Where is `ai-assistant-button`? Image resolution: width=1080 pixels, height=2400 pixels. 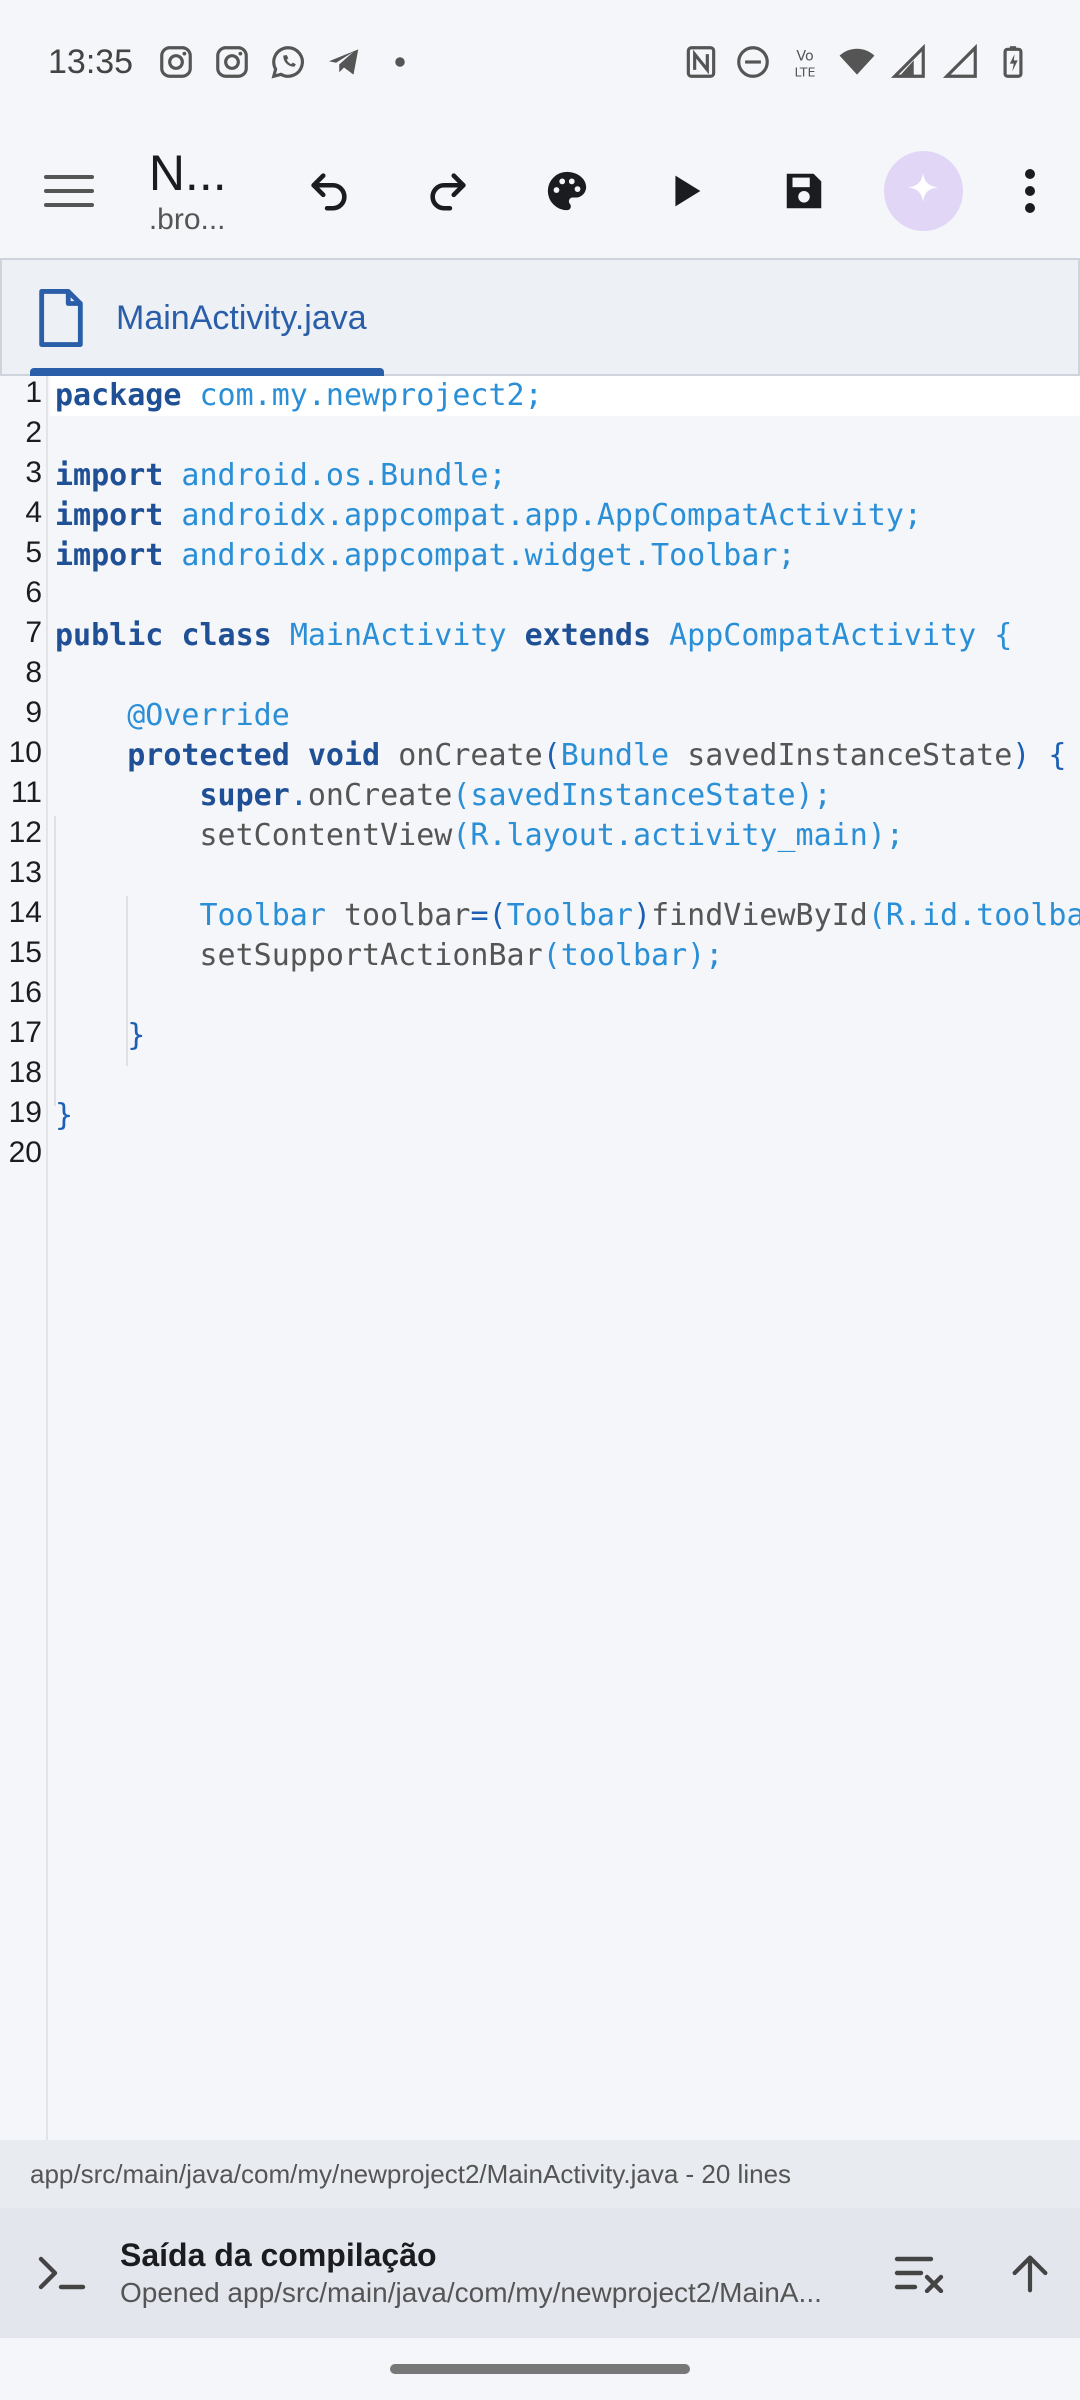
ai-assistant-button is located at coordinates (923, 191).